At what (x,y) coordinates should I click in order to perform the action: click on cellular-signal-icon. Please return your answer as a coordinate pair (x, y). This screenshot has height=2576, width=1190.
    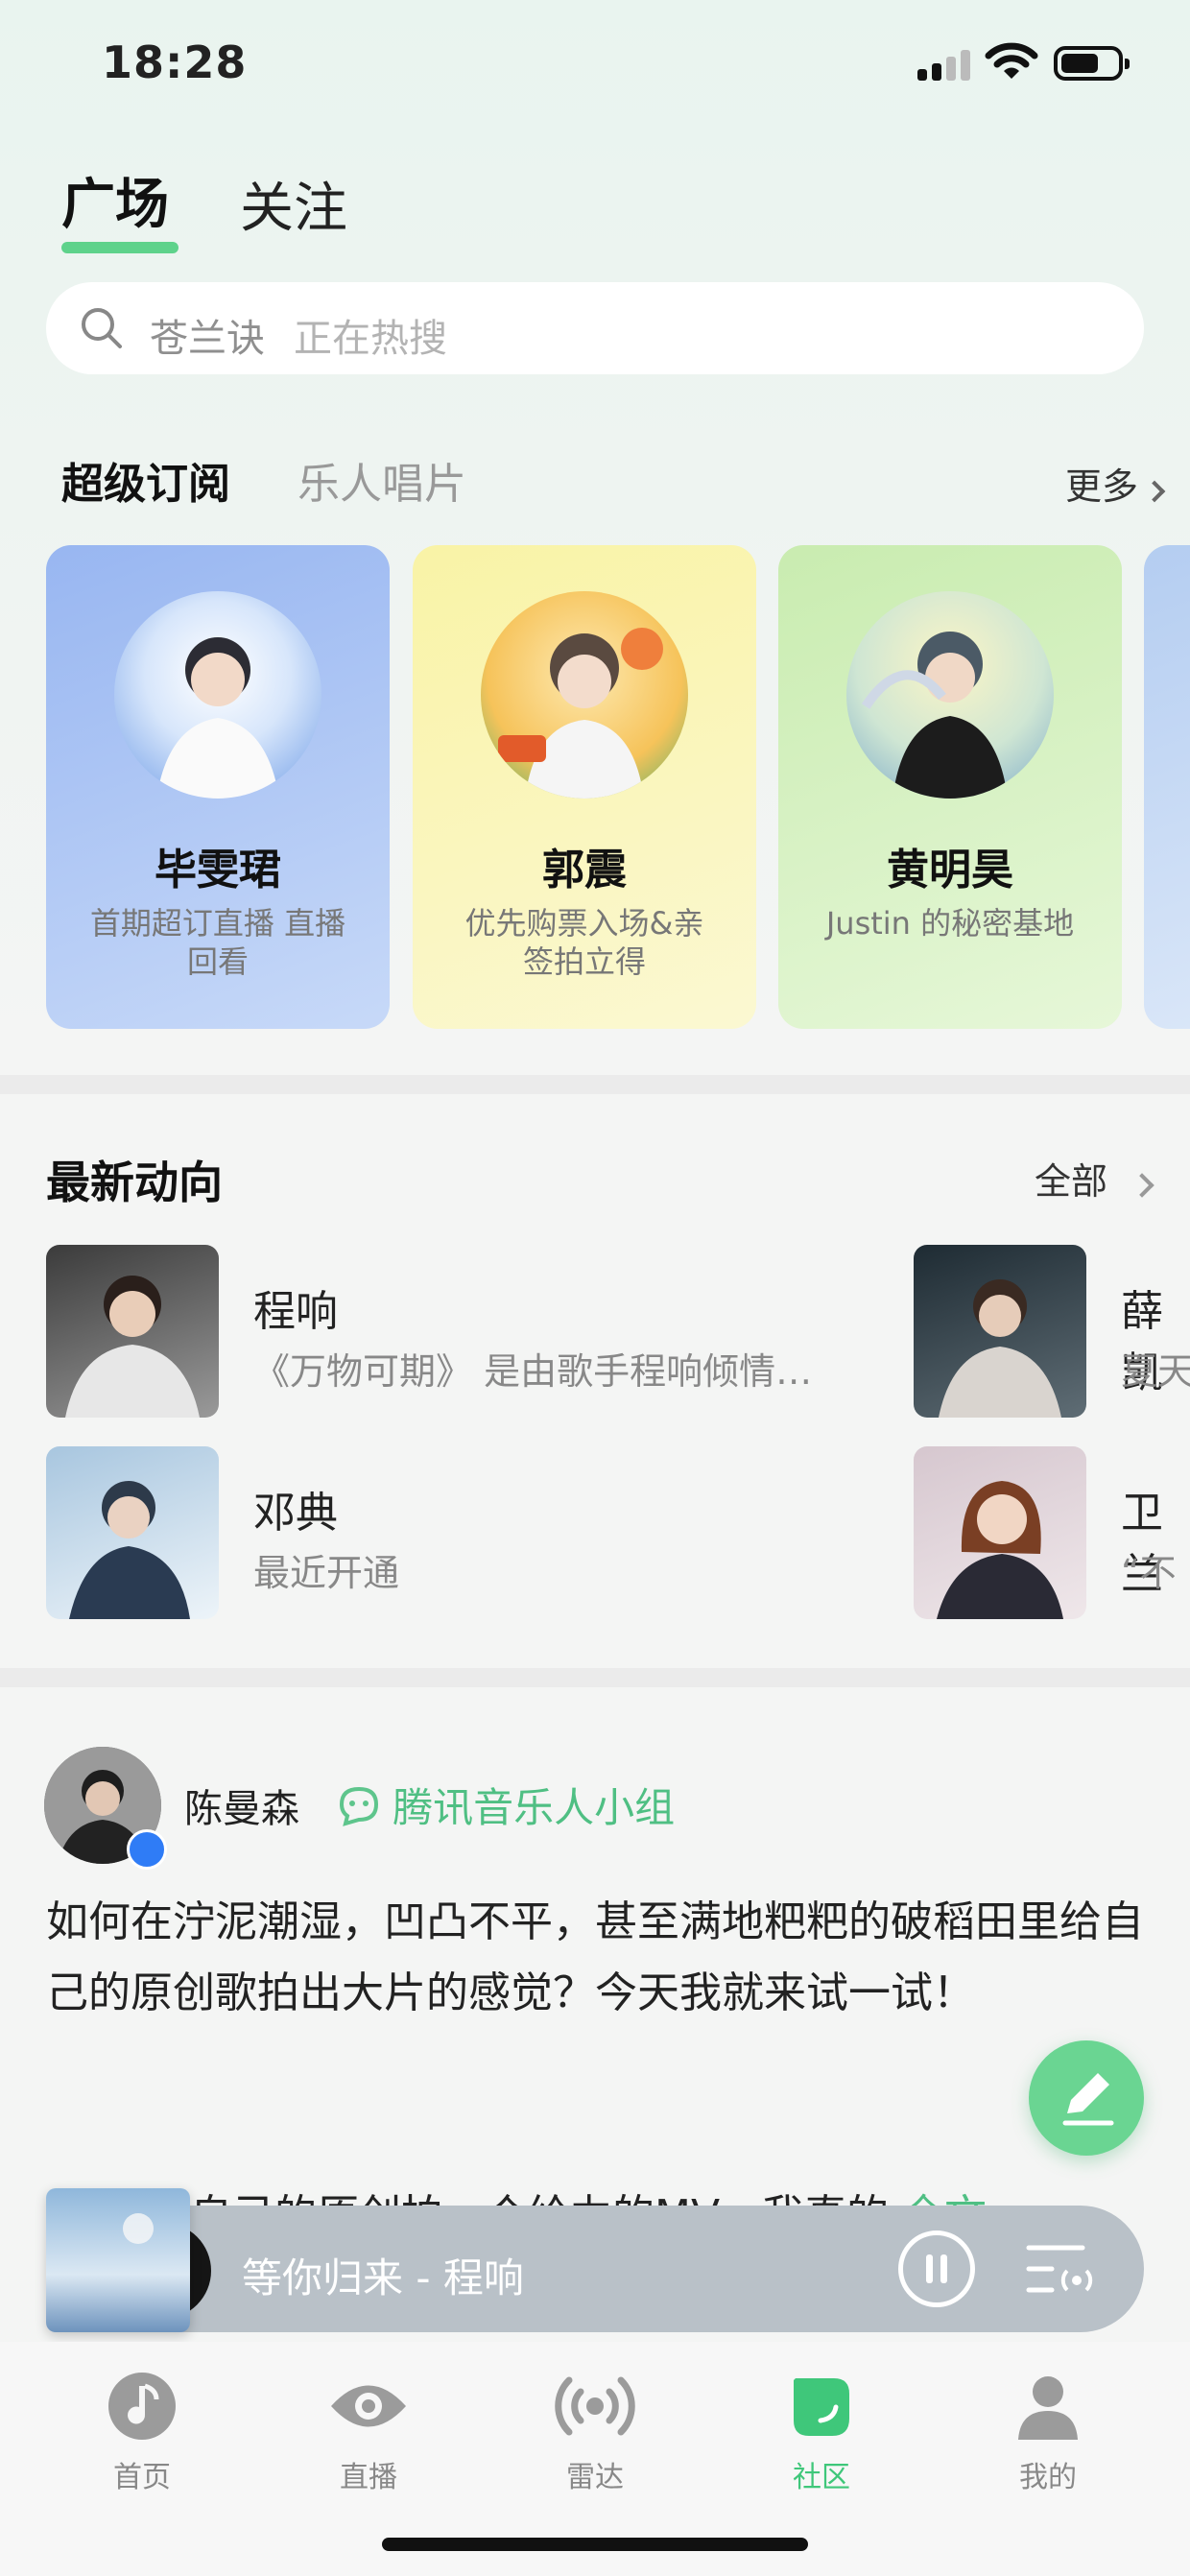
    Looking at the image, I should click on (944, 65).